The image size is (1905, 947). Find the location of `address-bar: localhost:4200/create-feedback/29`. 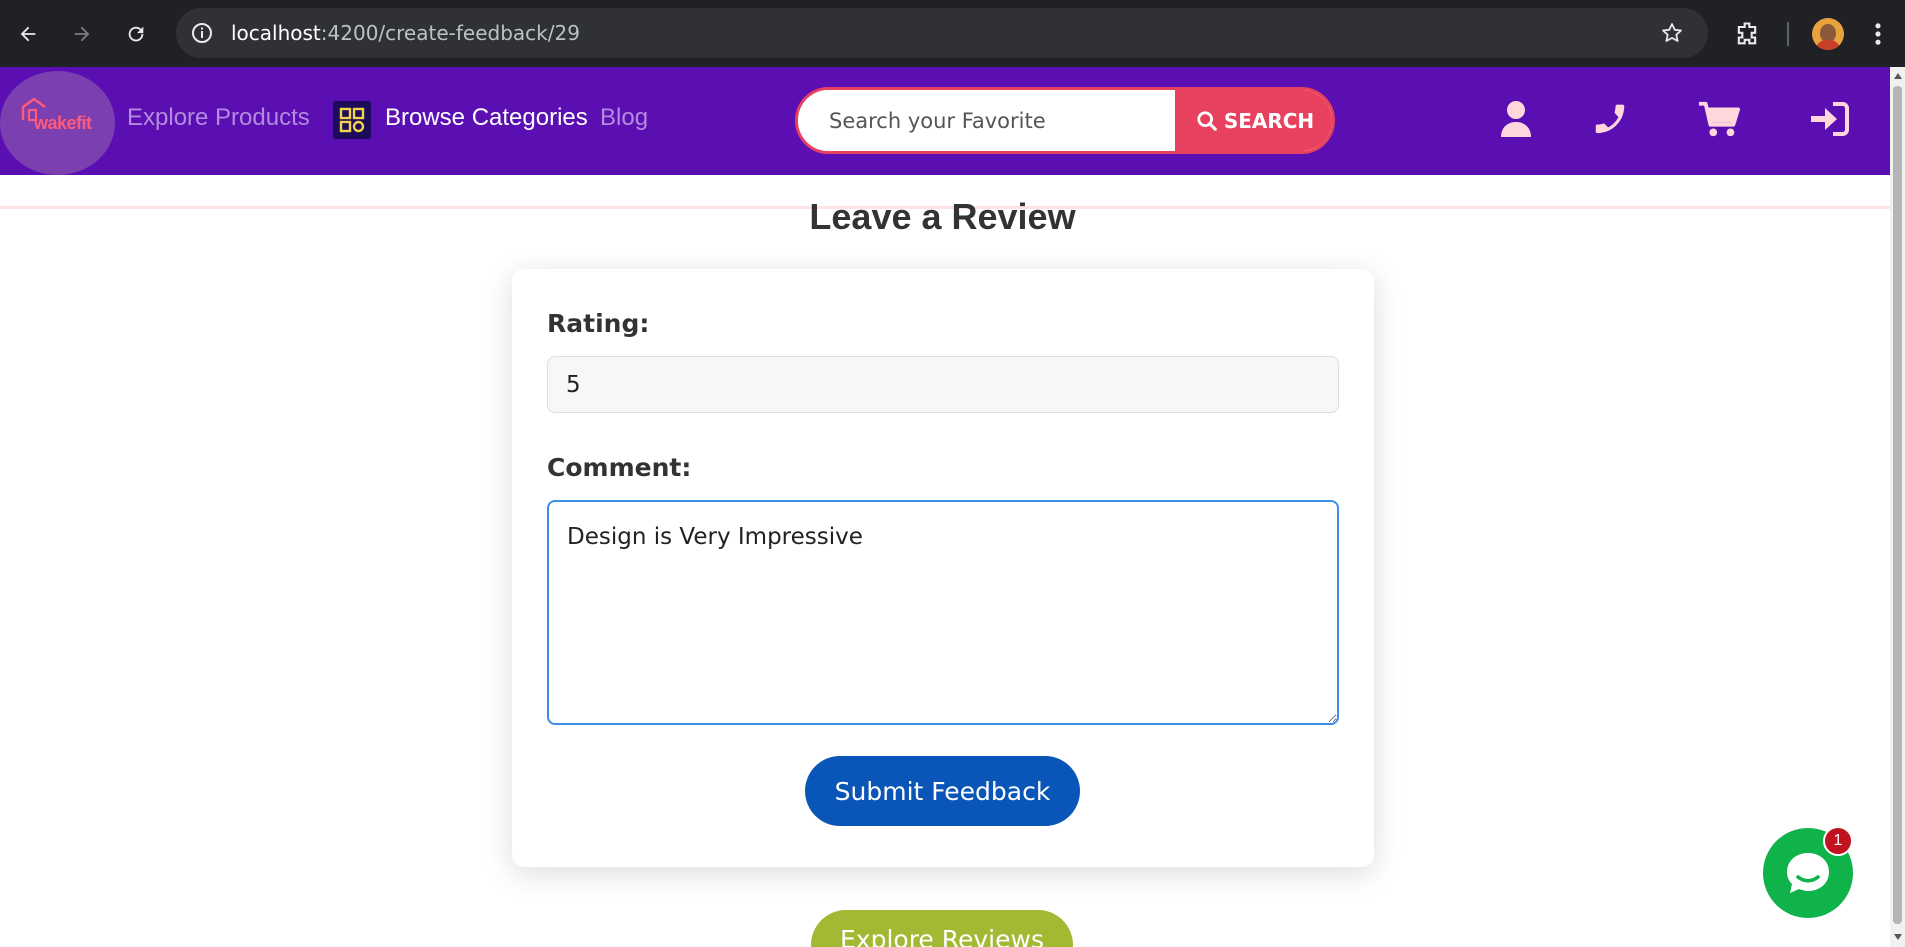

address-bar: localhost:4200/create-feedback/29 is located at coordinates (942, 33).